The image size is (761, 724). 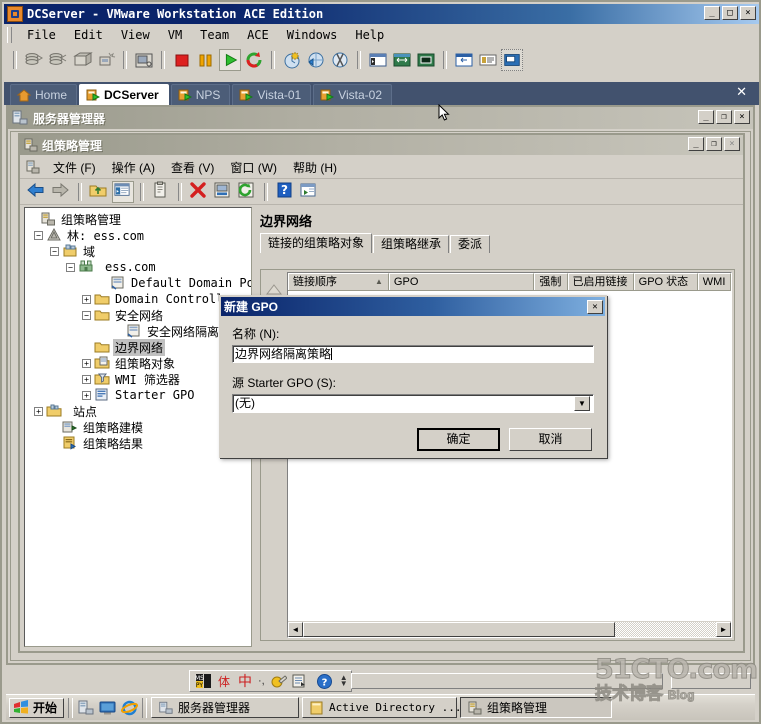 What do you see at coordinates (258, 35) in the screenshot?
I see `menu-ace: ACE` at bounding box center [258, 35].